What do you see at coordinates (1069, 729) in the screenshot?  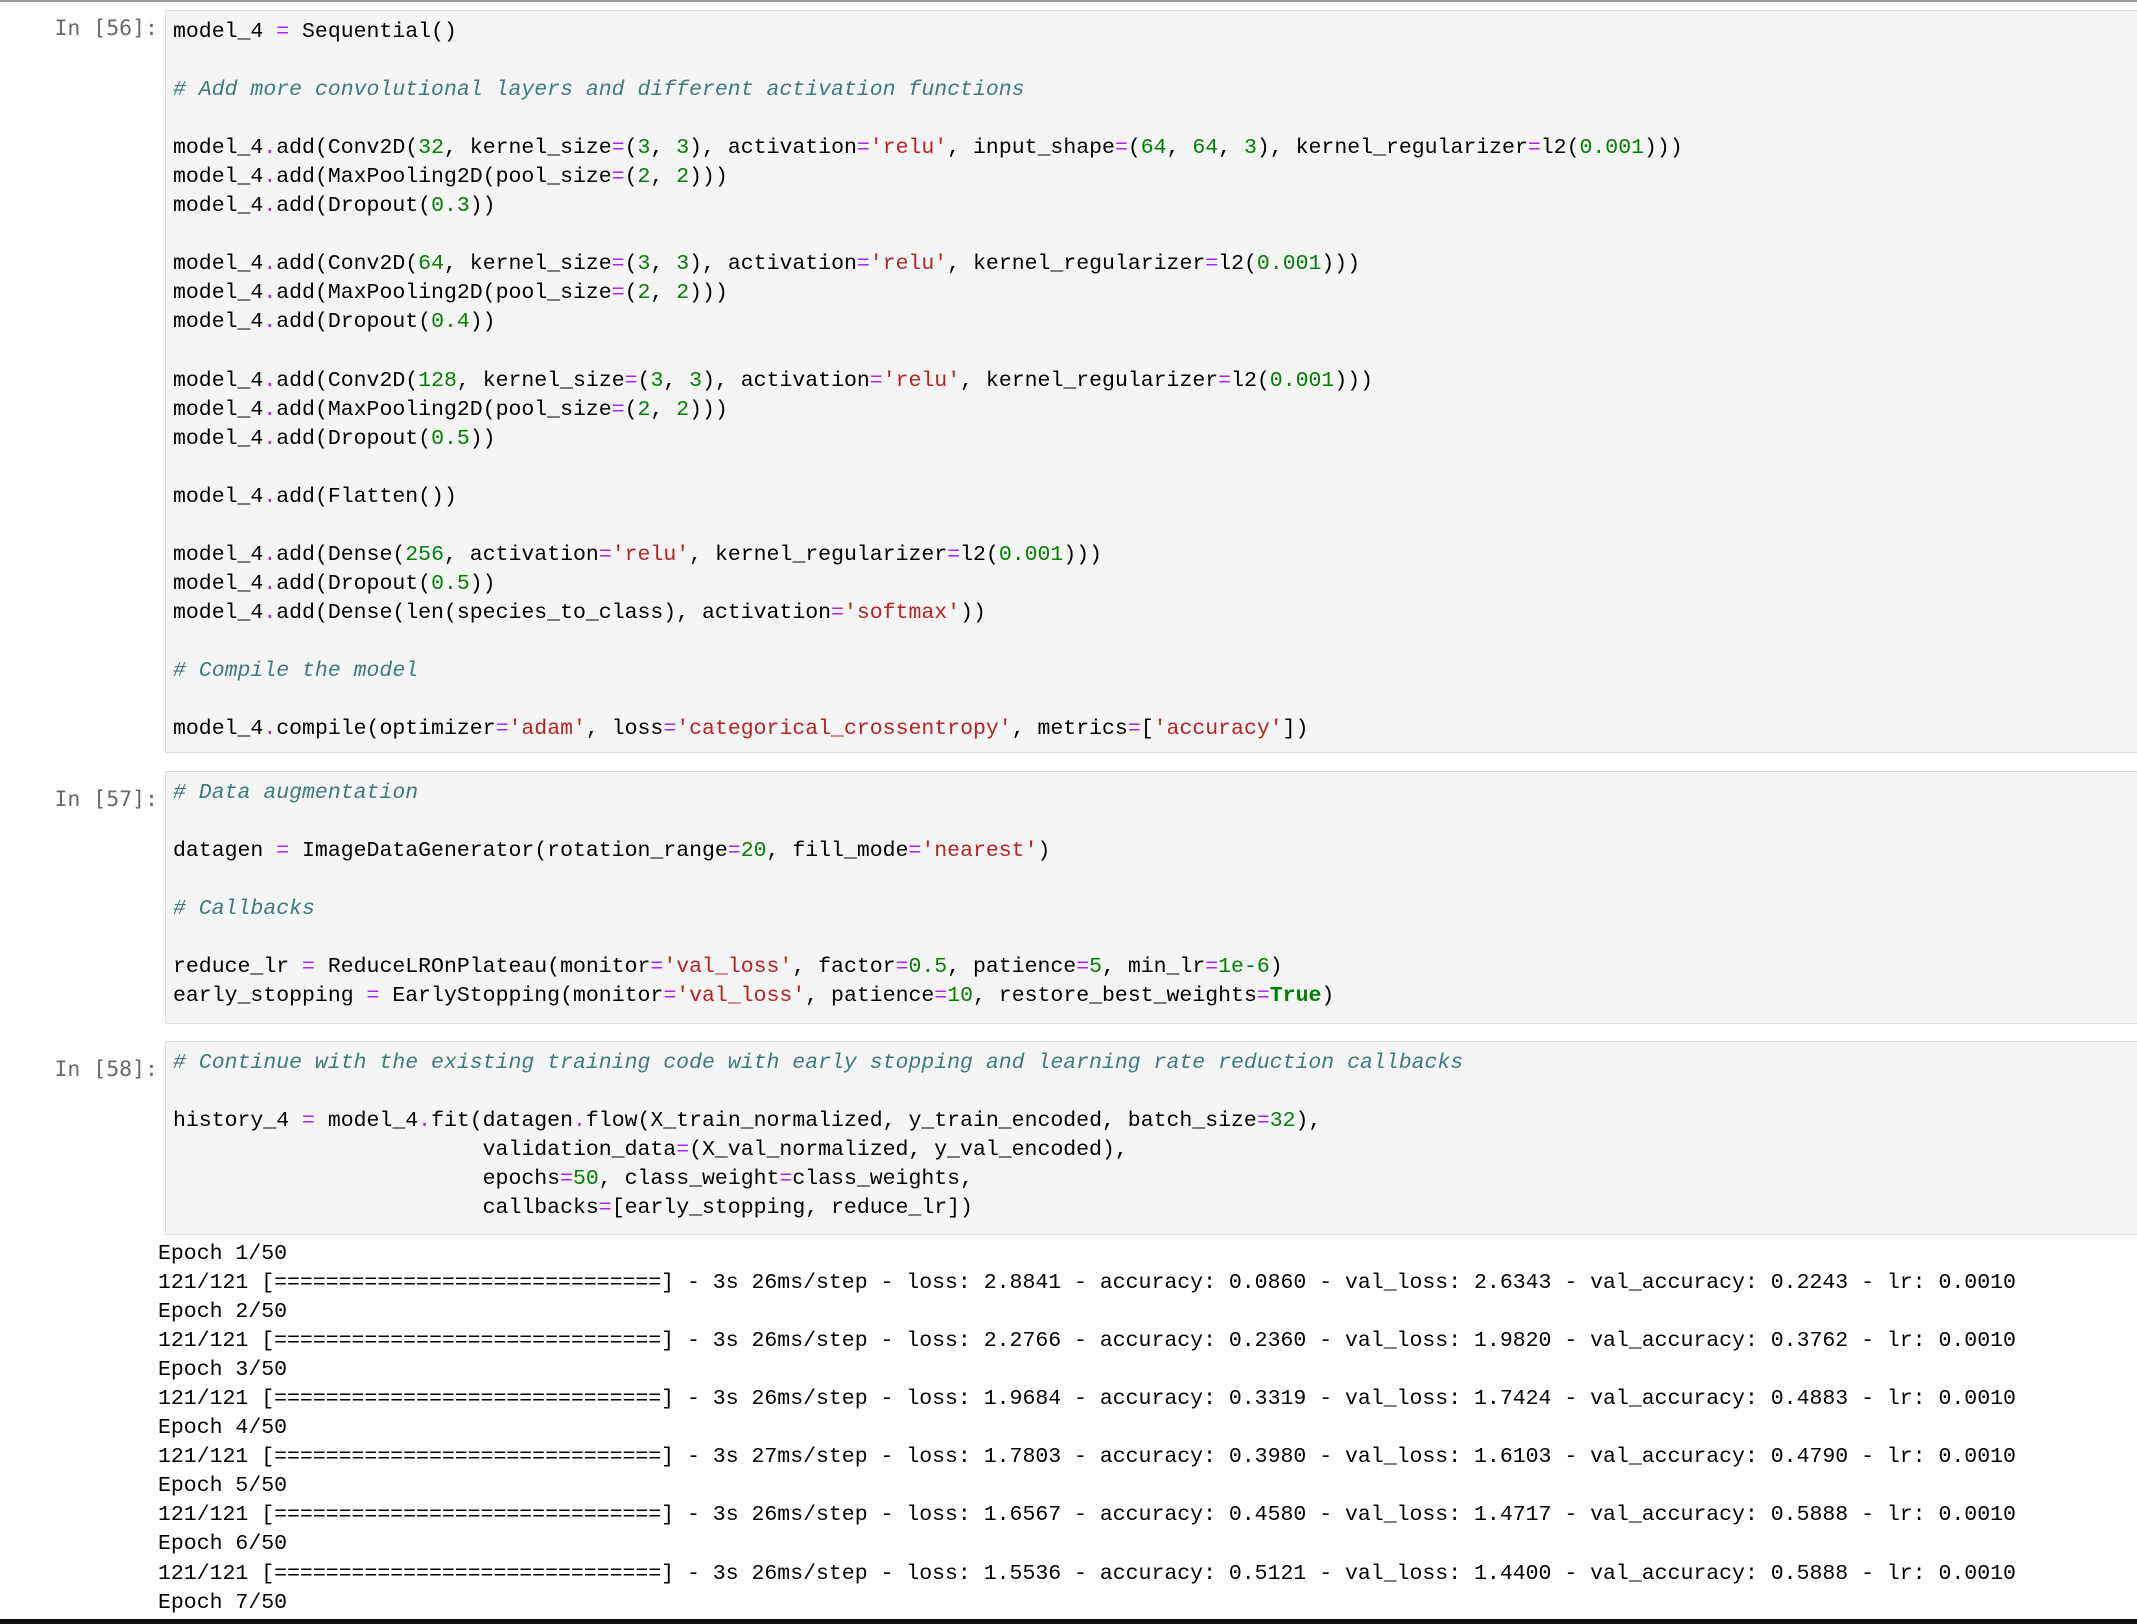 I see `code-token: , metrics` at bounding box center [1069, 729].